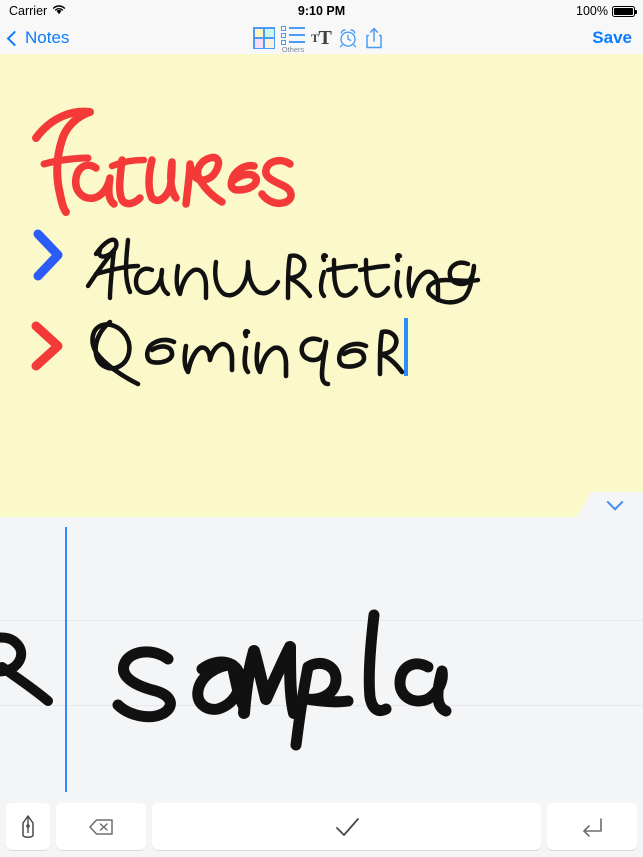 The image size is (643, 857). What do you see at coordinates (325, 38) in the screenshot?
I see `text-size-big-t: T` at bounding box center [325, 38].